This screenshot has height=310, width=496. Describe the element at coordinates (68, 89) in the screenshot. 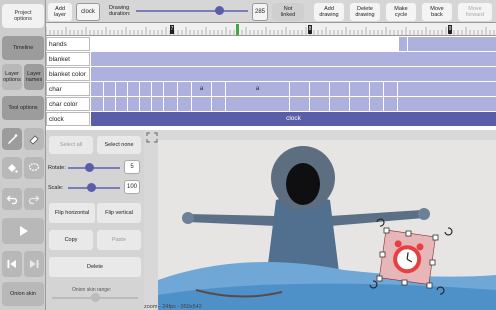

I see `layer-name-char: char` at that location.